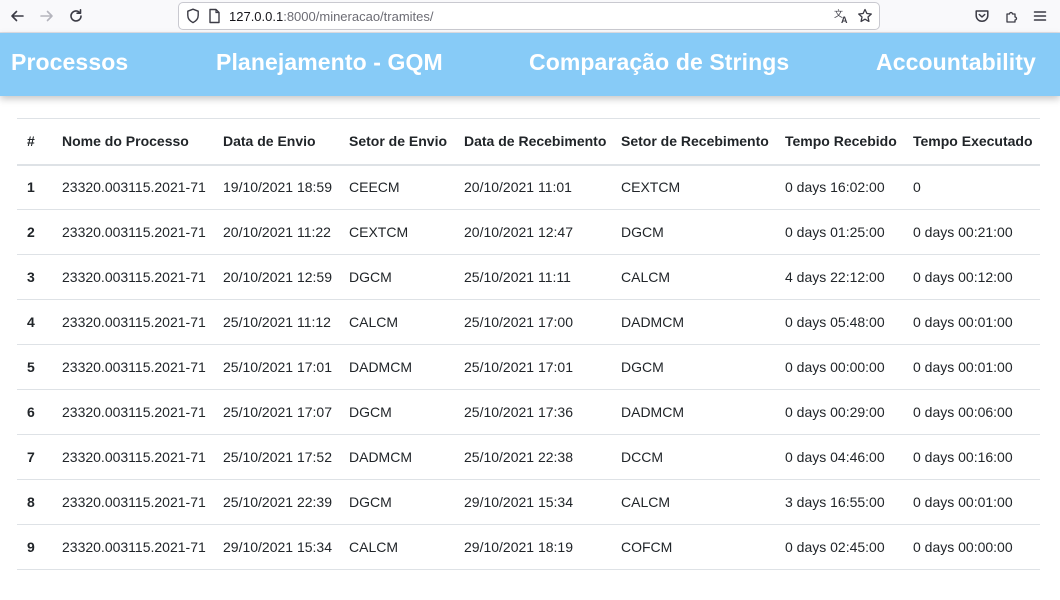 The width and height of the screenshot is (1060, 600). What do you see at coordinates (396, 232) in the screenshot?
I see `cell-setor-envio: CEXTCM` at bounding box center [396, 232].